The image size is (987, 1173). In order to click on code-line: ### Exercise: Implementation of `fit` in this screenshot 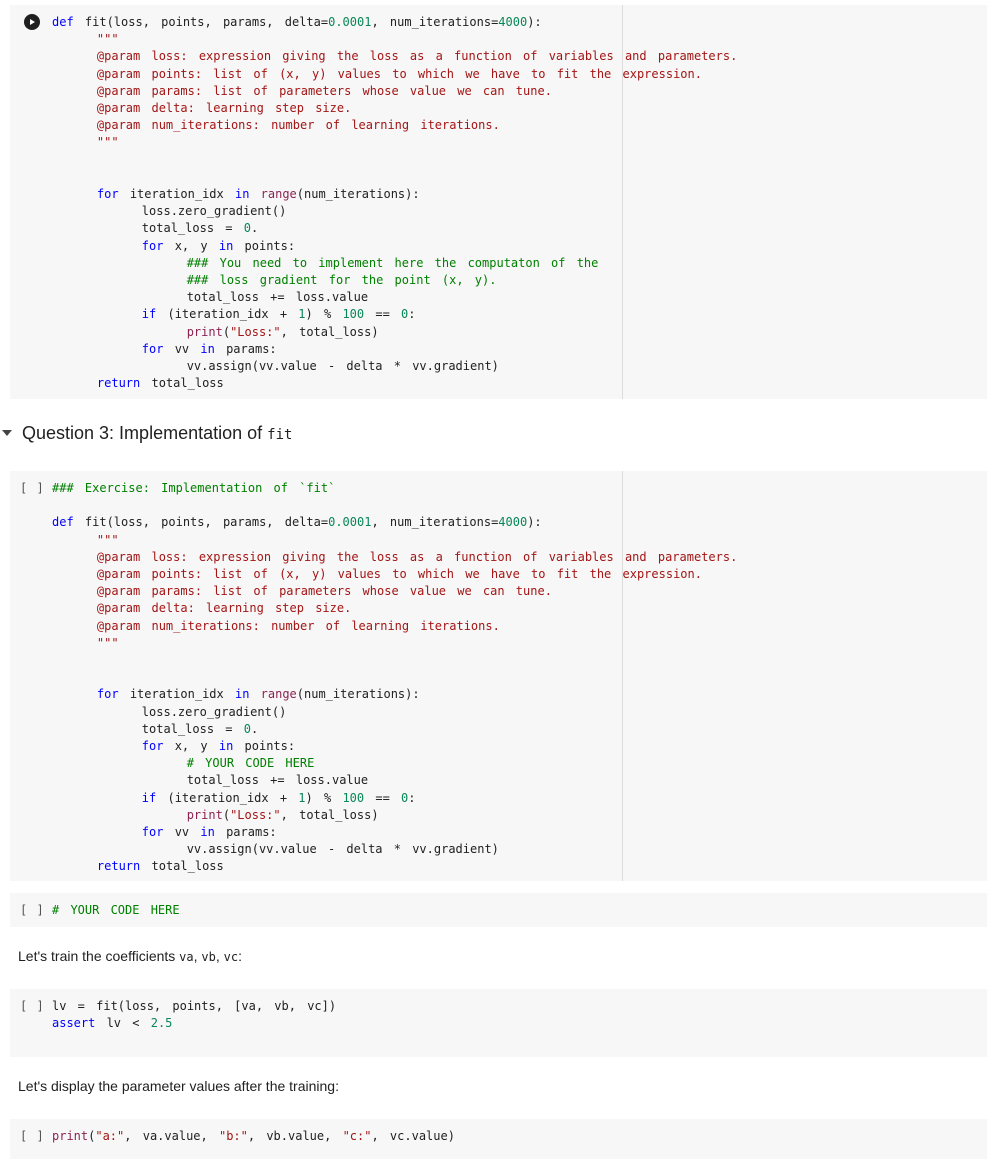, I will do `click(194, 488)`.